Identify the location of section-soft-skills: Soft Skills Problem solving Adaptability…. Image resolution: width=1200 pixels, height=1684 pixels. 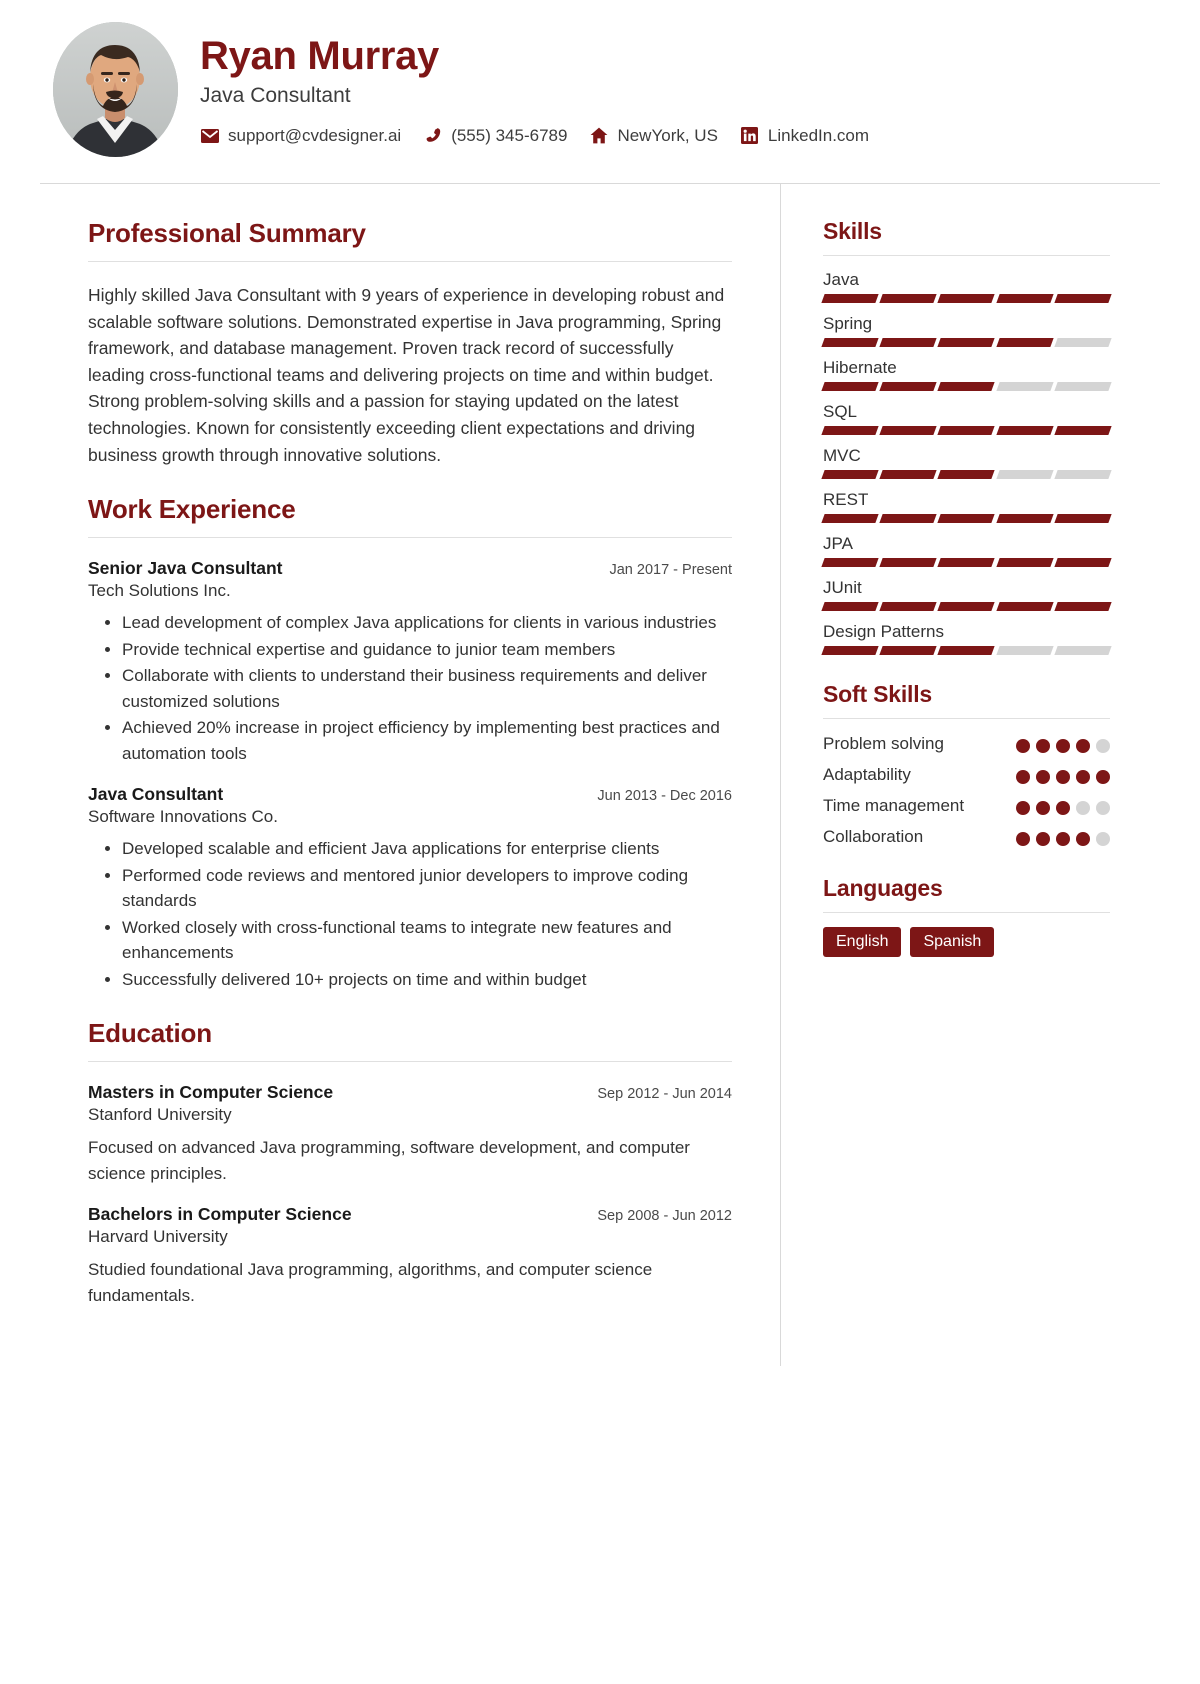
(966, 765).